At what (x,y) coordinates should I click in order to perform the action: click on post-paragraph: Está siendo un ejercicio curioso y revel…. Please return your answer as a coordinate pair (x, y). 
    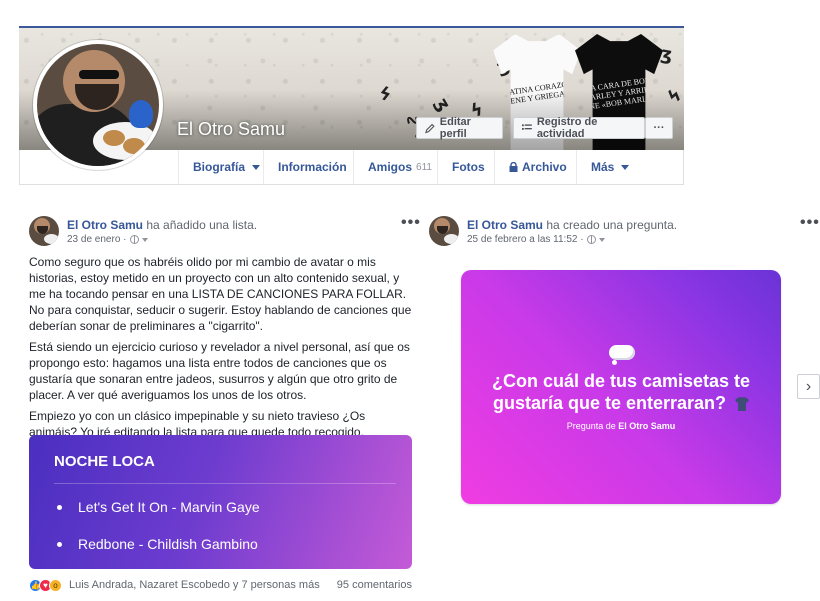
    Looking at the image, I should click on (219, 371).